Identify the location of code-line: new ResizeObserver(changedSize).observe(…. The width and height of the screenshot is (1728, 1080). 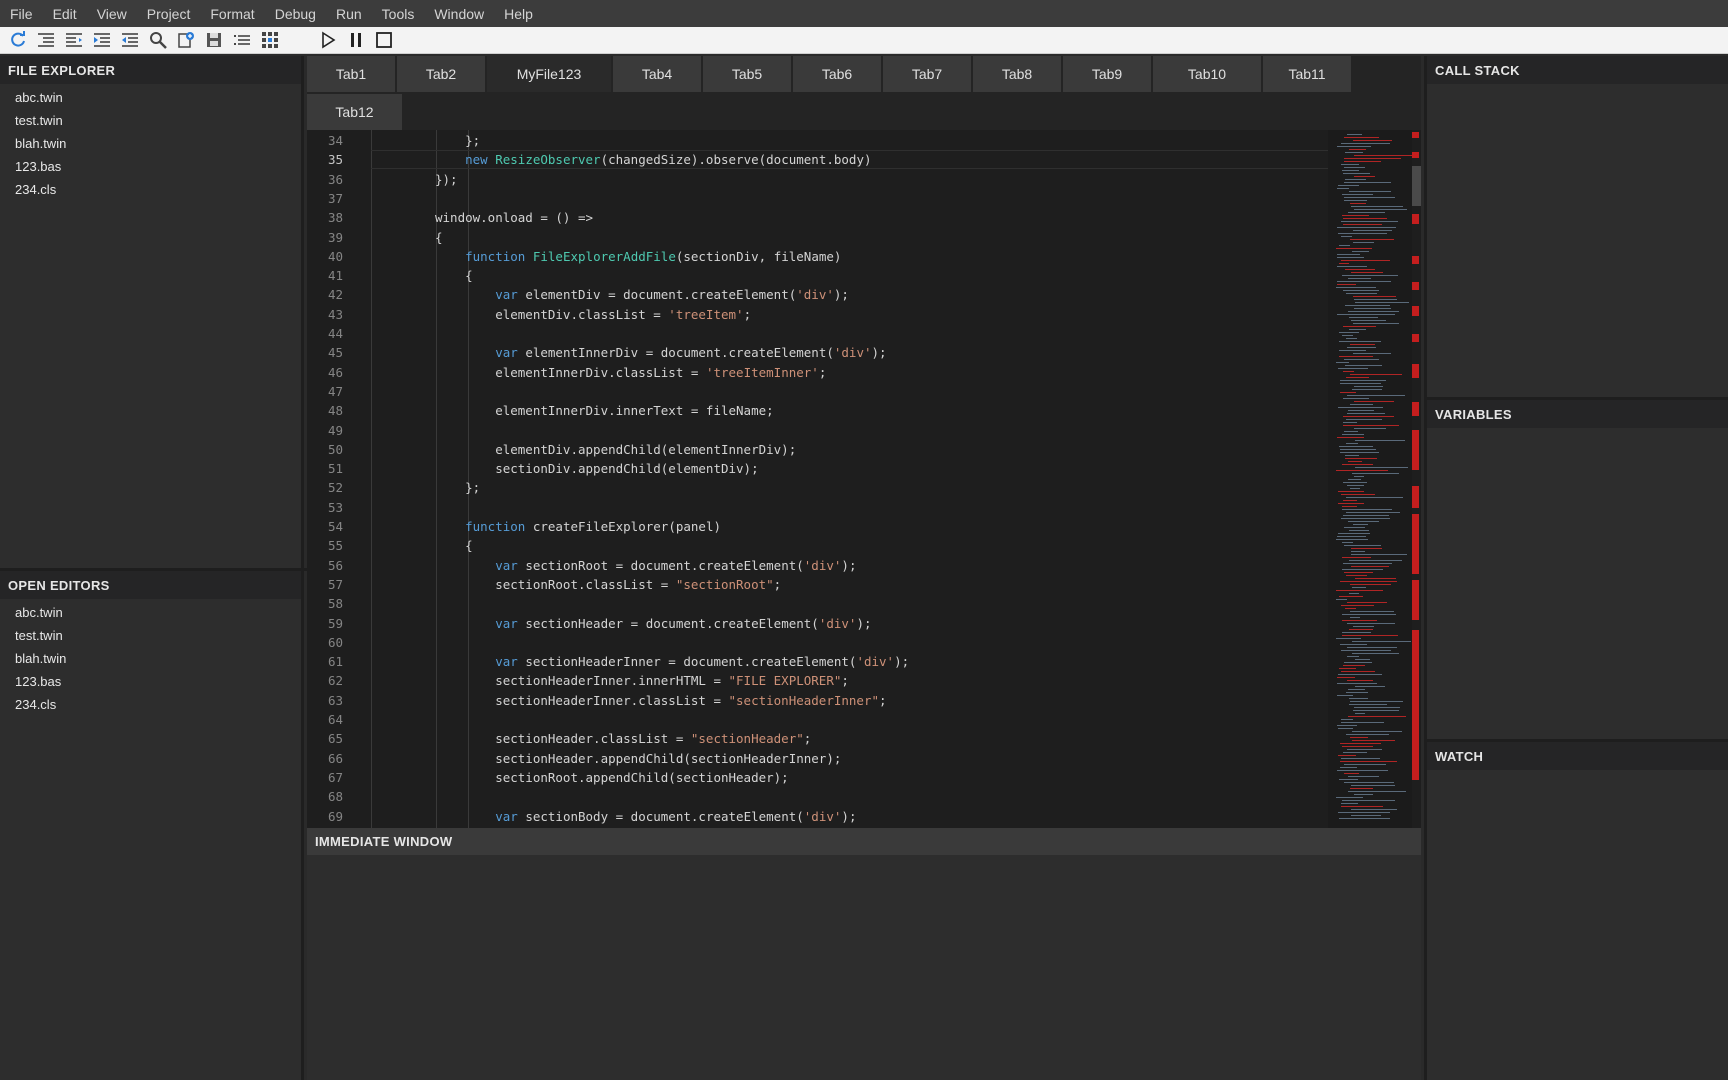
(668, 160).